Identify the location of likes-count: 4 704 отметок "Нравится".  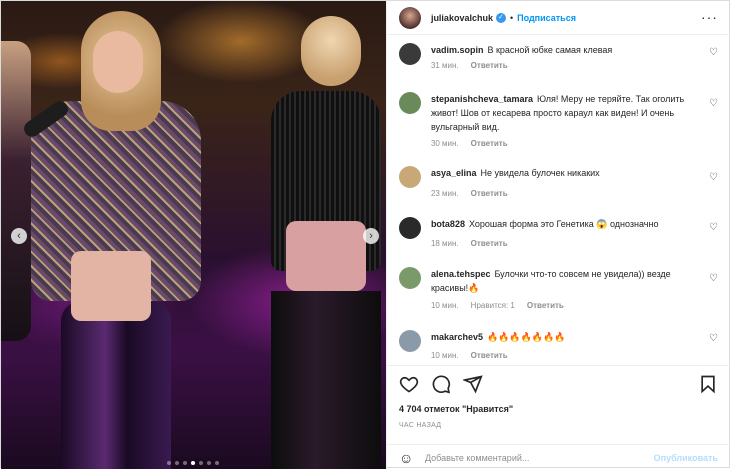
(456, 409).